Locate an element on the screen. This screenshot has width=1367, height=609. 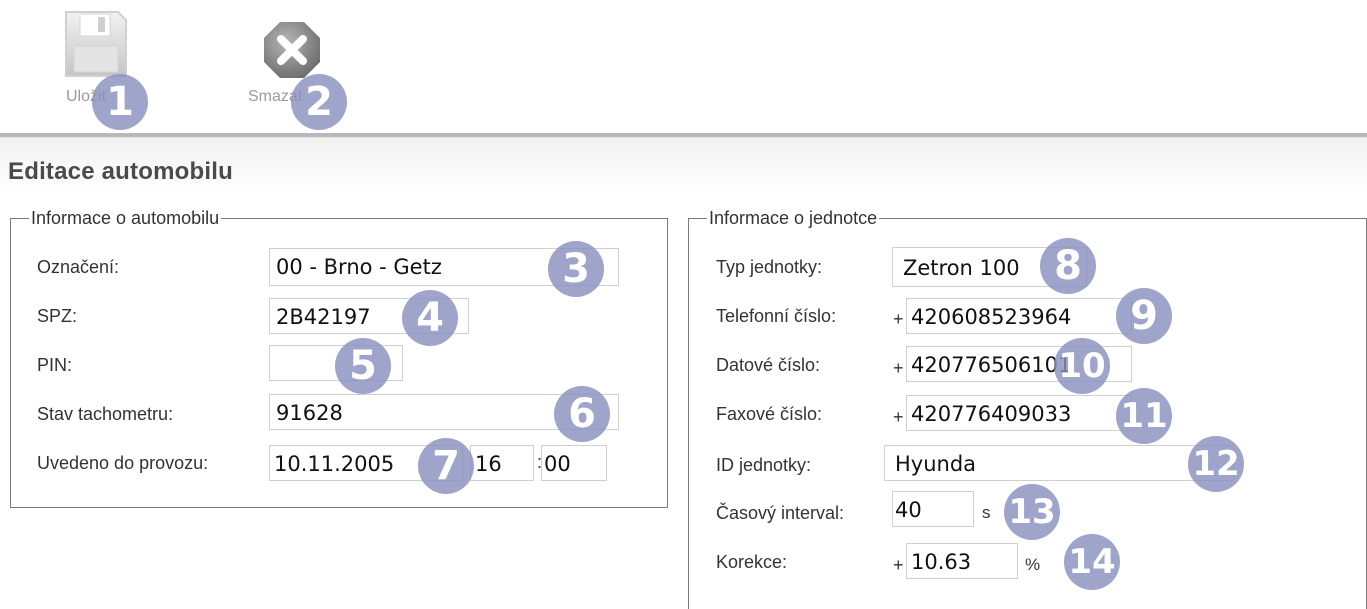
correction-input: 10.63 is located at coordinates (962, 561).